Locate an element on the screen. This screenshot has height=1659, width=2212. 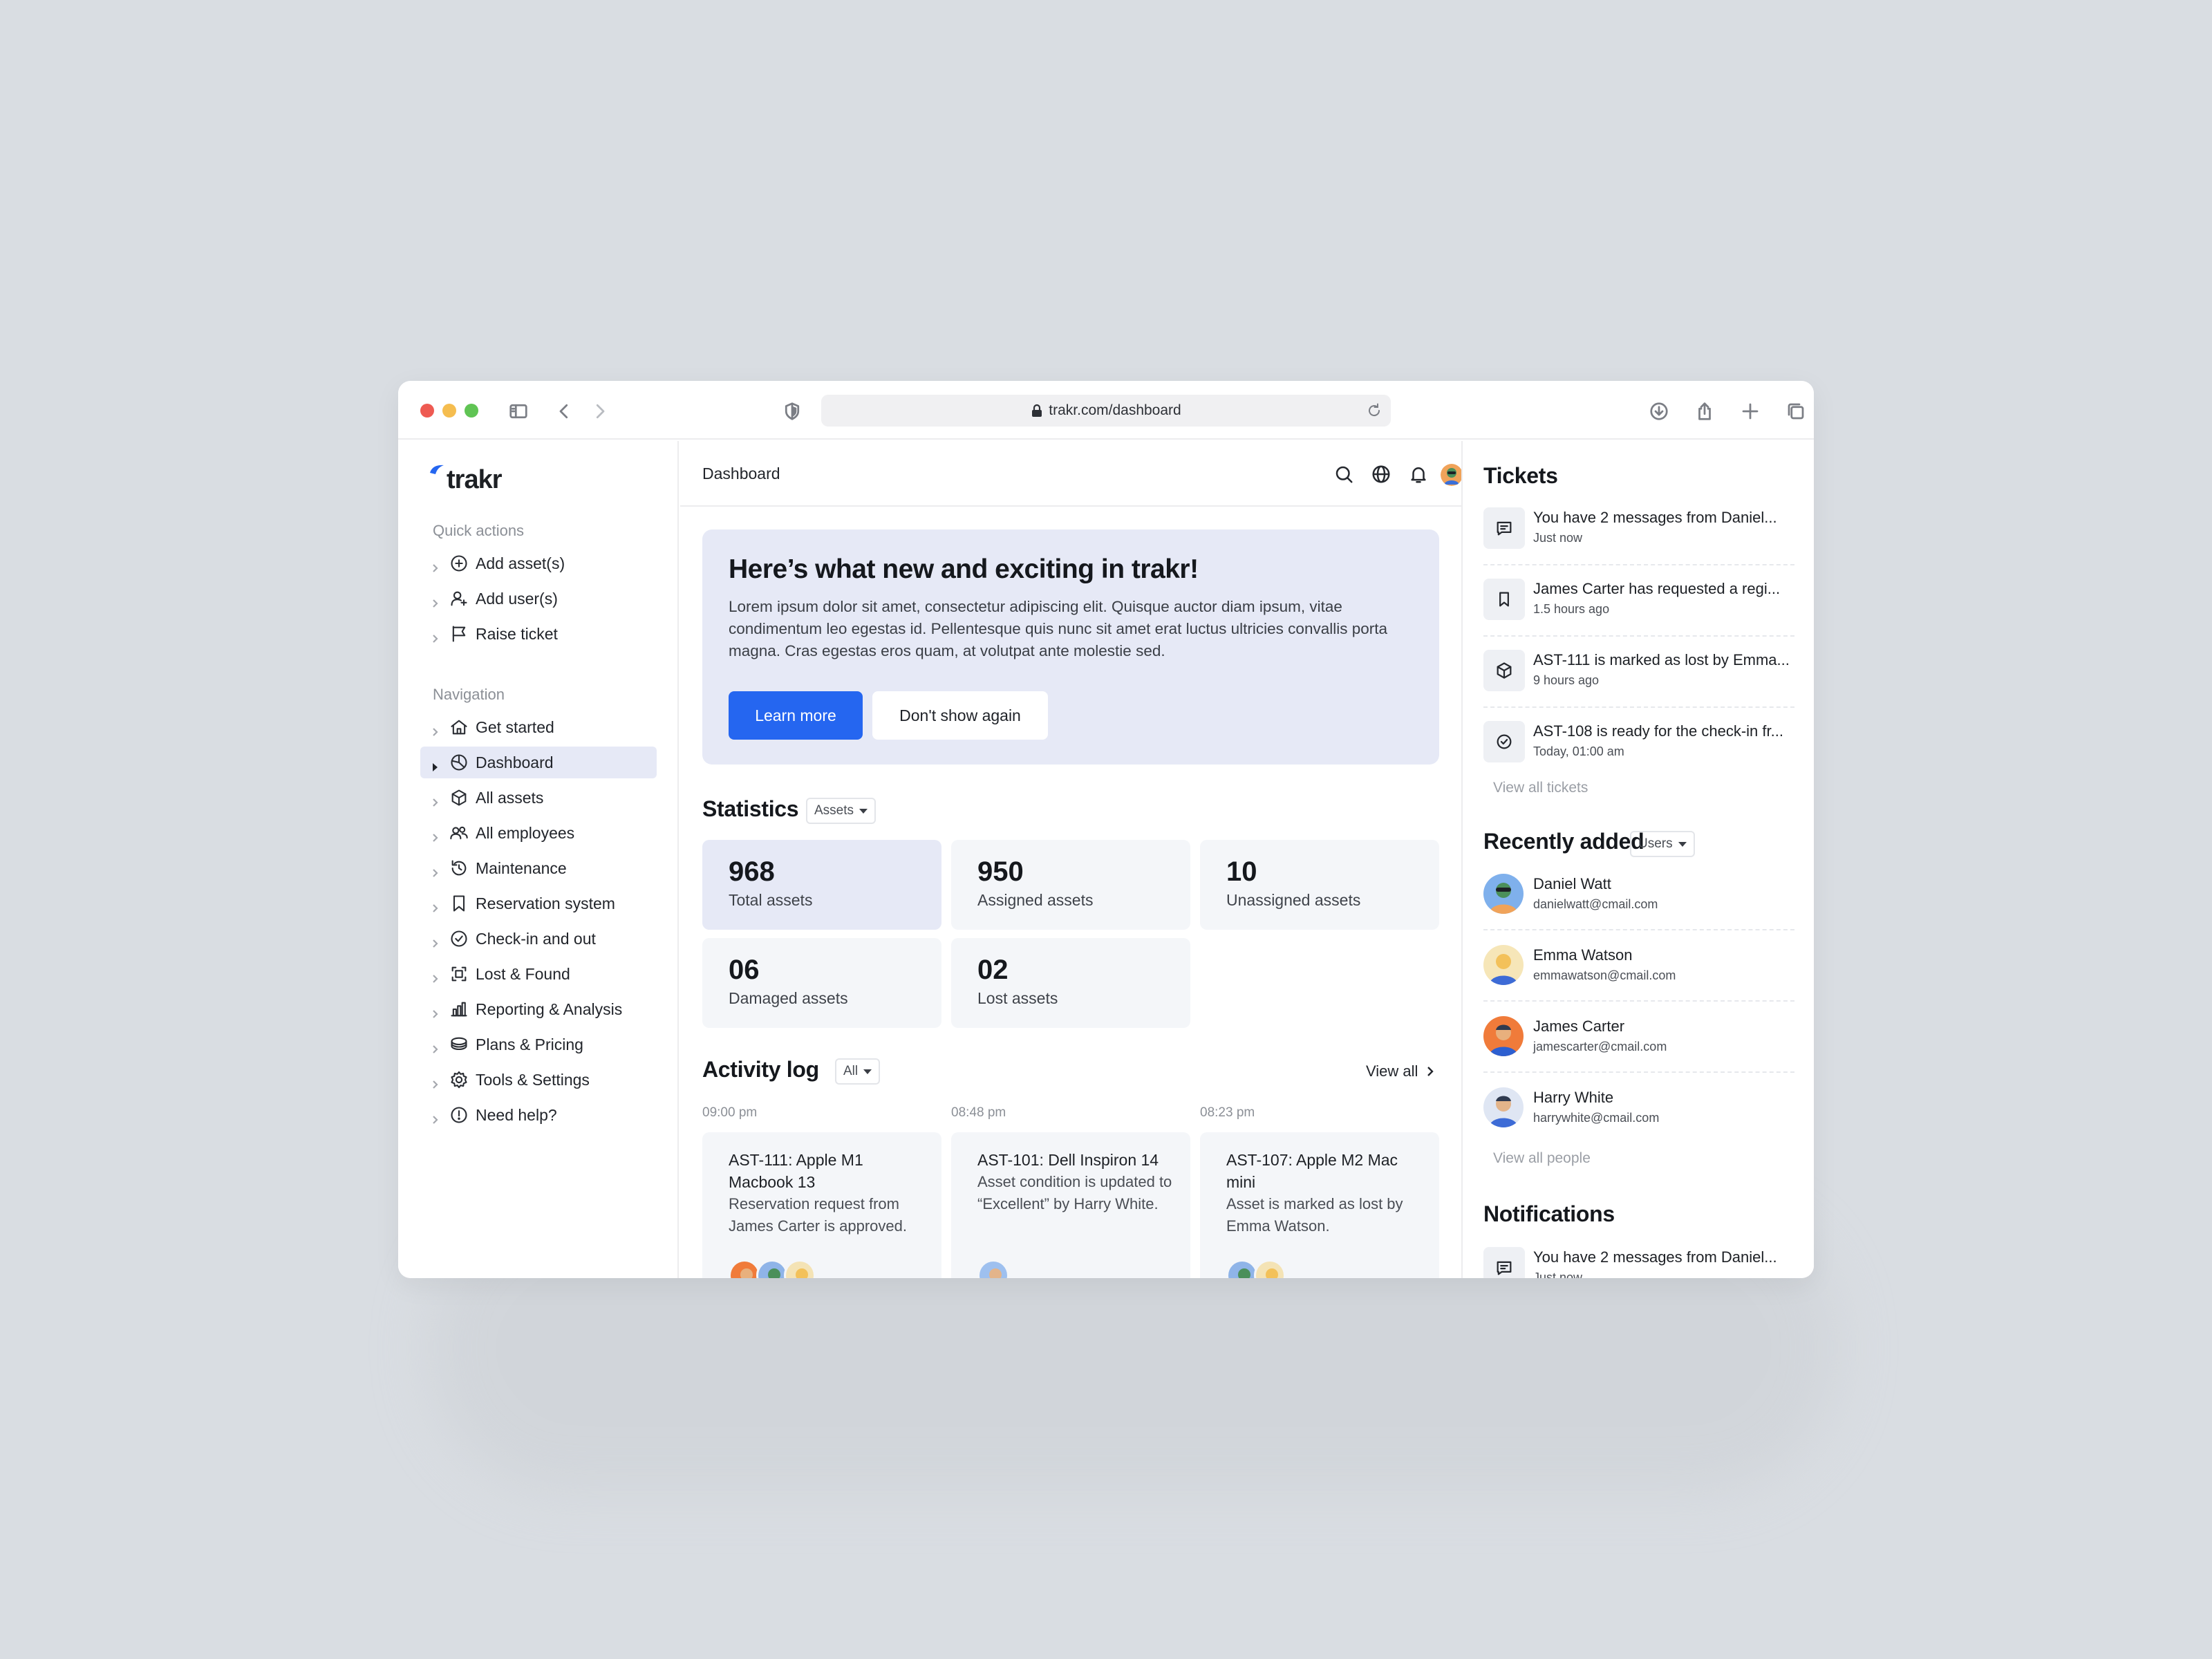
bookmark-icon is located at coordinates (459, 903).